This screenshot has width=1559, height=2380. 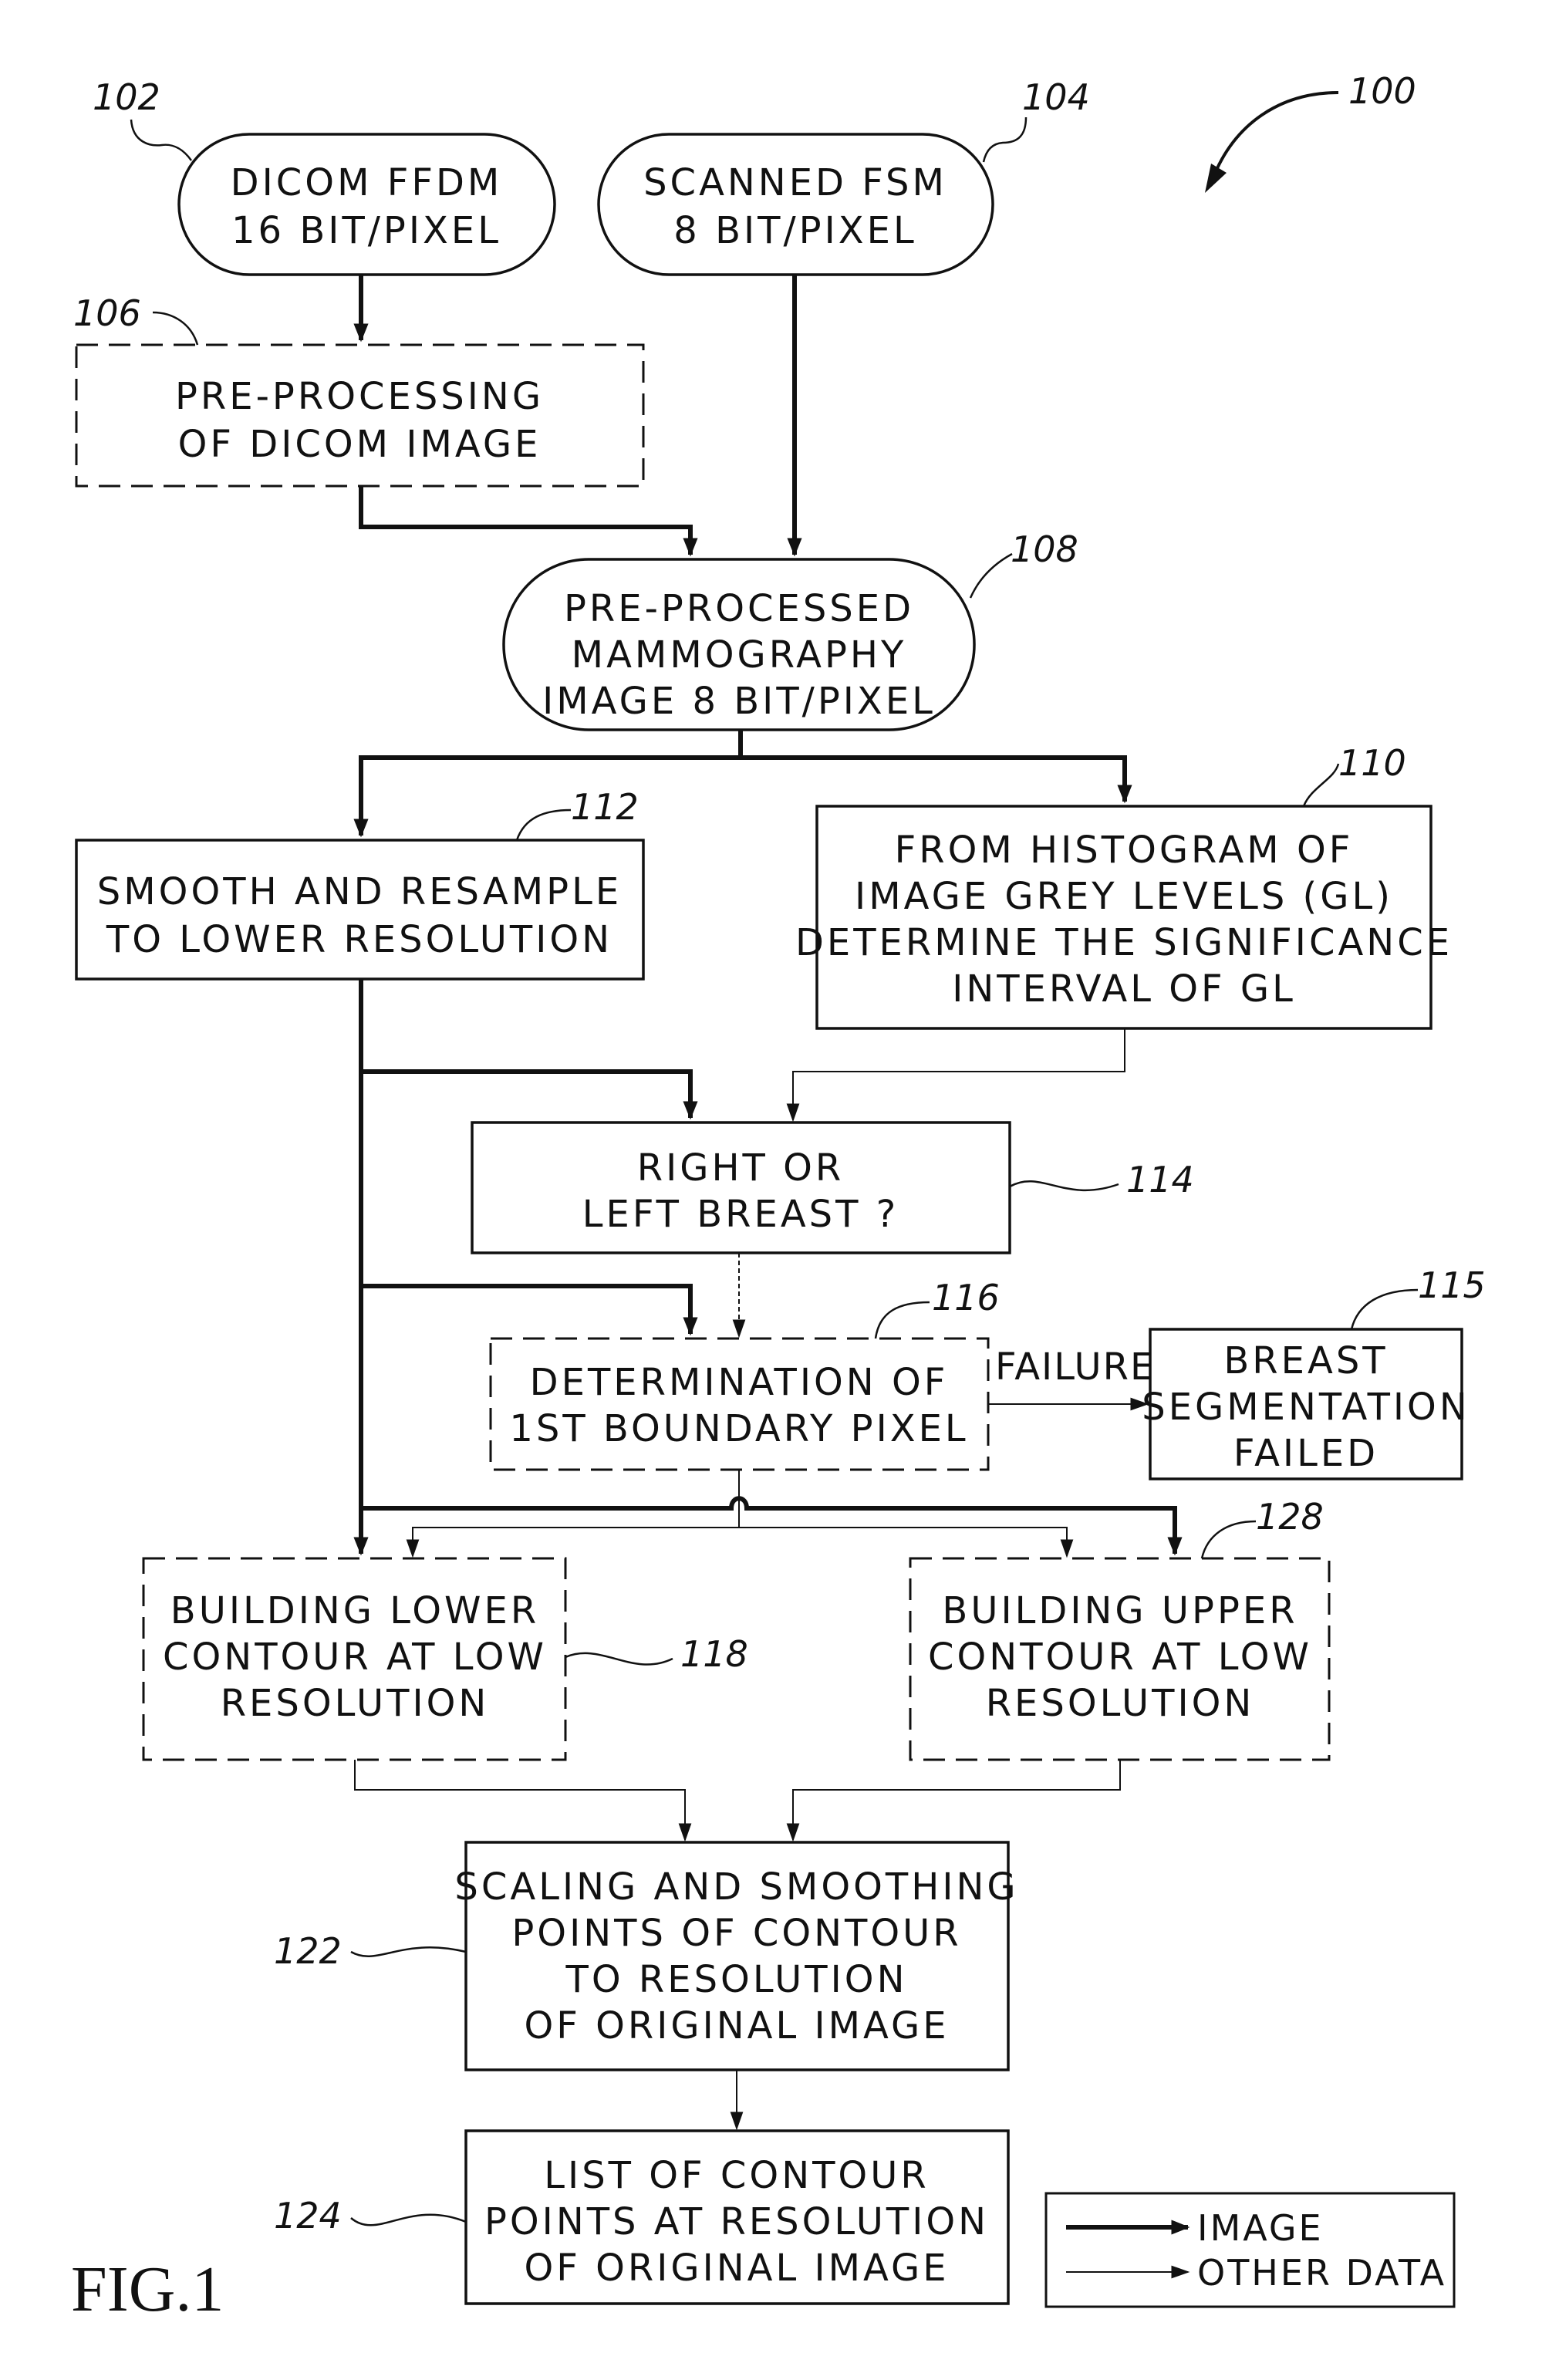 I want to click on node-preprocessing-dicom: PRE-PROCESSING OF DICOM IMAGE 106, so click(x=359, y=390).